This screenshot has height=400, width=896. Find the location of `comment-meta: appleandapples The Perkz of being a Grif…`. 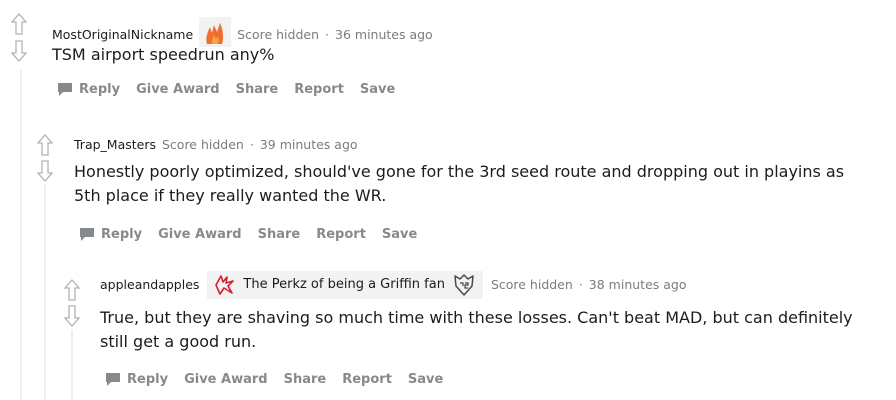

comment-meta: appleandapples The Perkz of being a Grif… is located at coordinates (393, 285).